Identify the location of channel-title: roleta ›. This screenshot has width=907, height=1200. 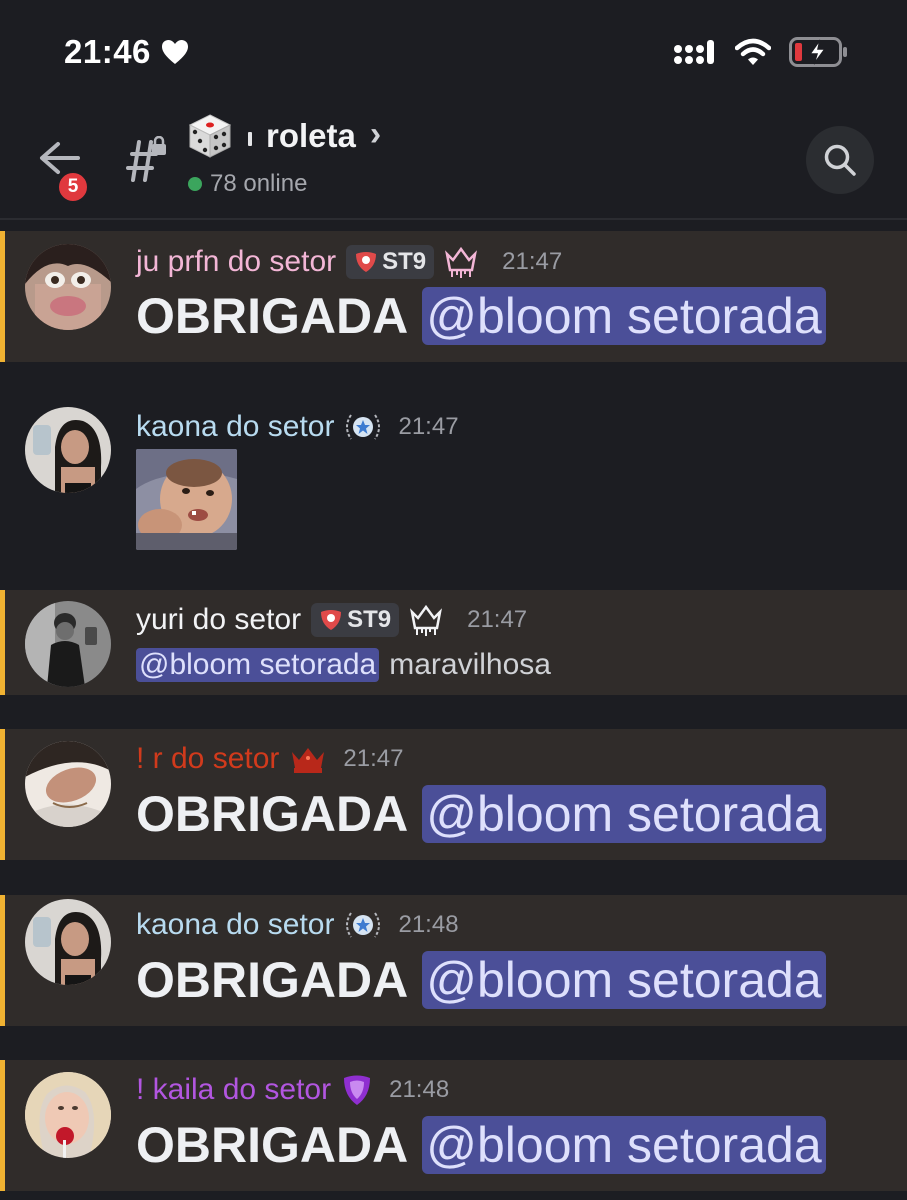
(283, 136).